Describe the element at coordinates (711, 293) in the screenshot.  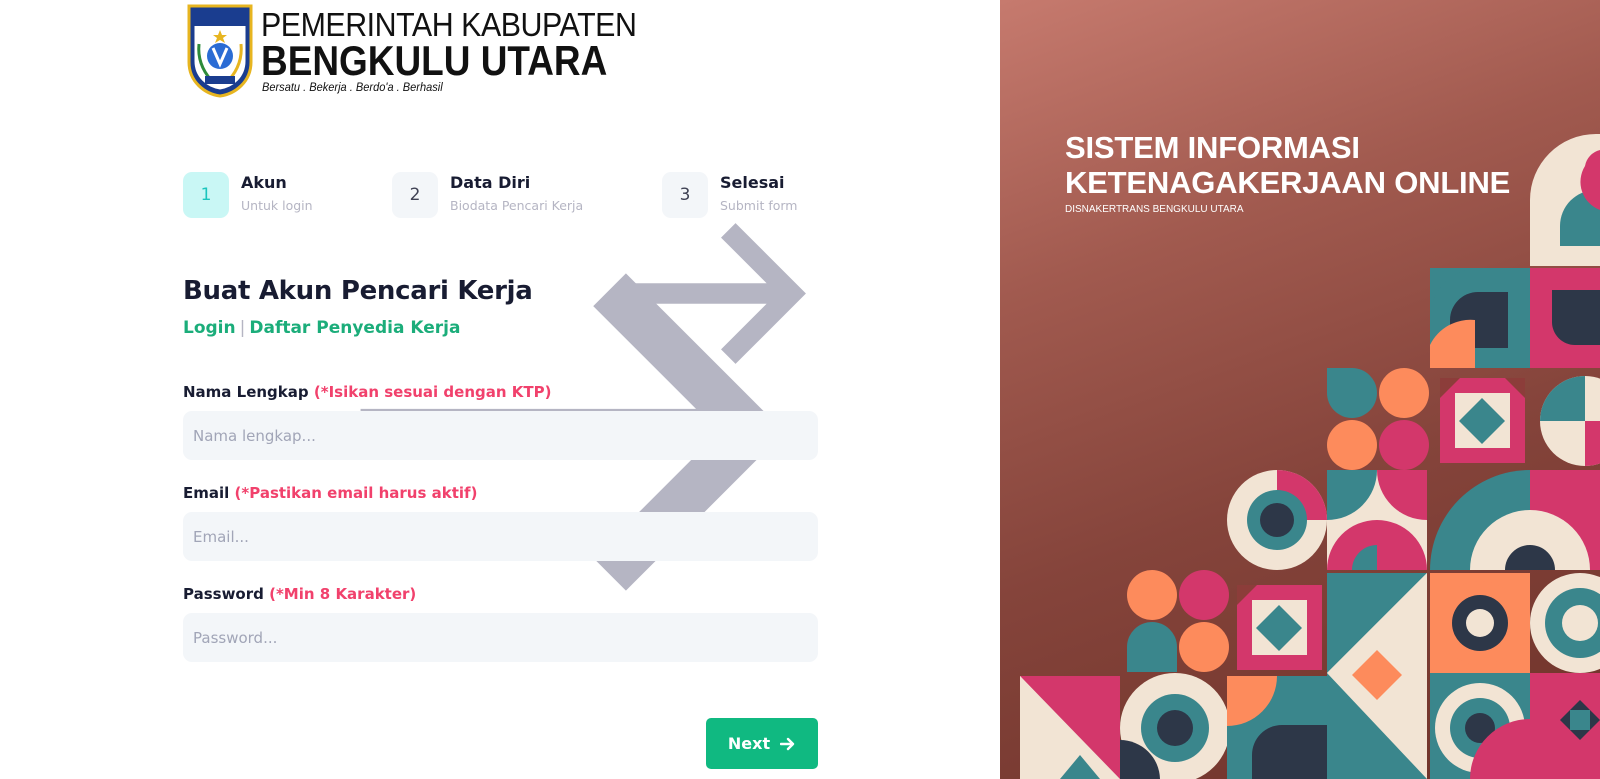
I see `arrow-right-icon` at that location.